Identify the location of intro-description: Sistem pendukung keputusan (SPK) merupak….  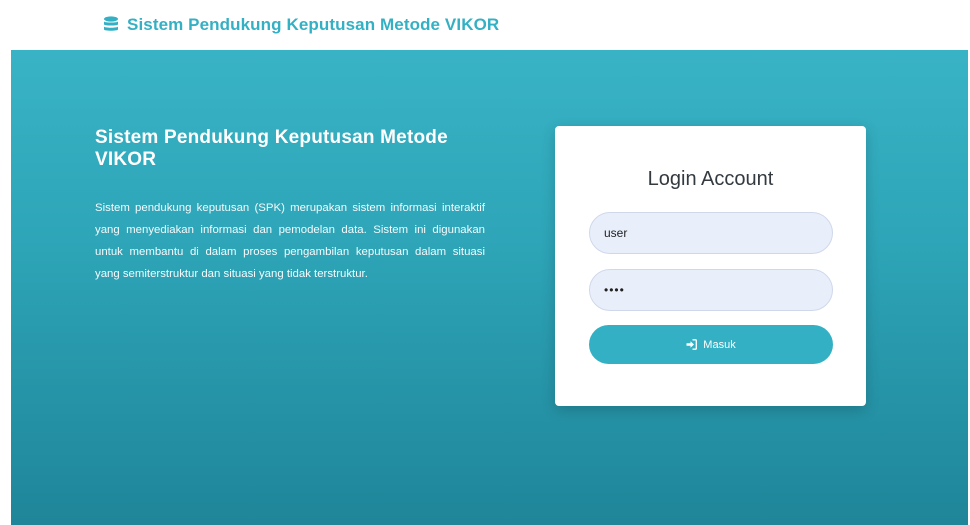
(290, 241).